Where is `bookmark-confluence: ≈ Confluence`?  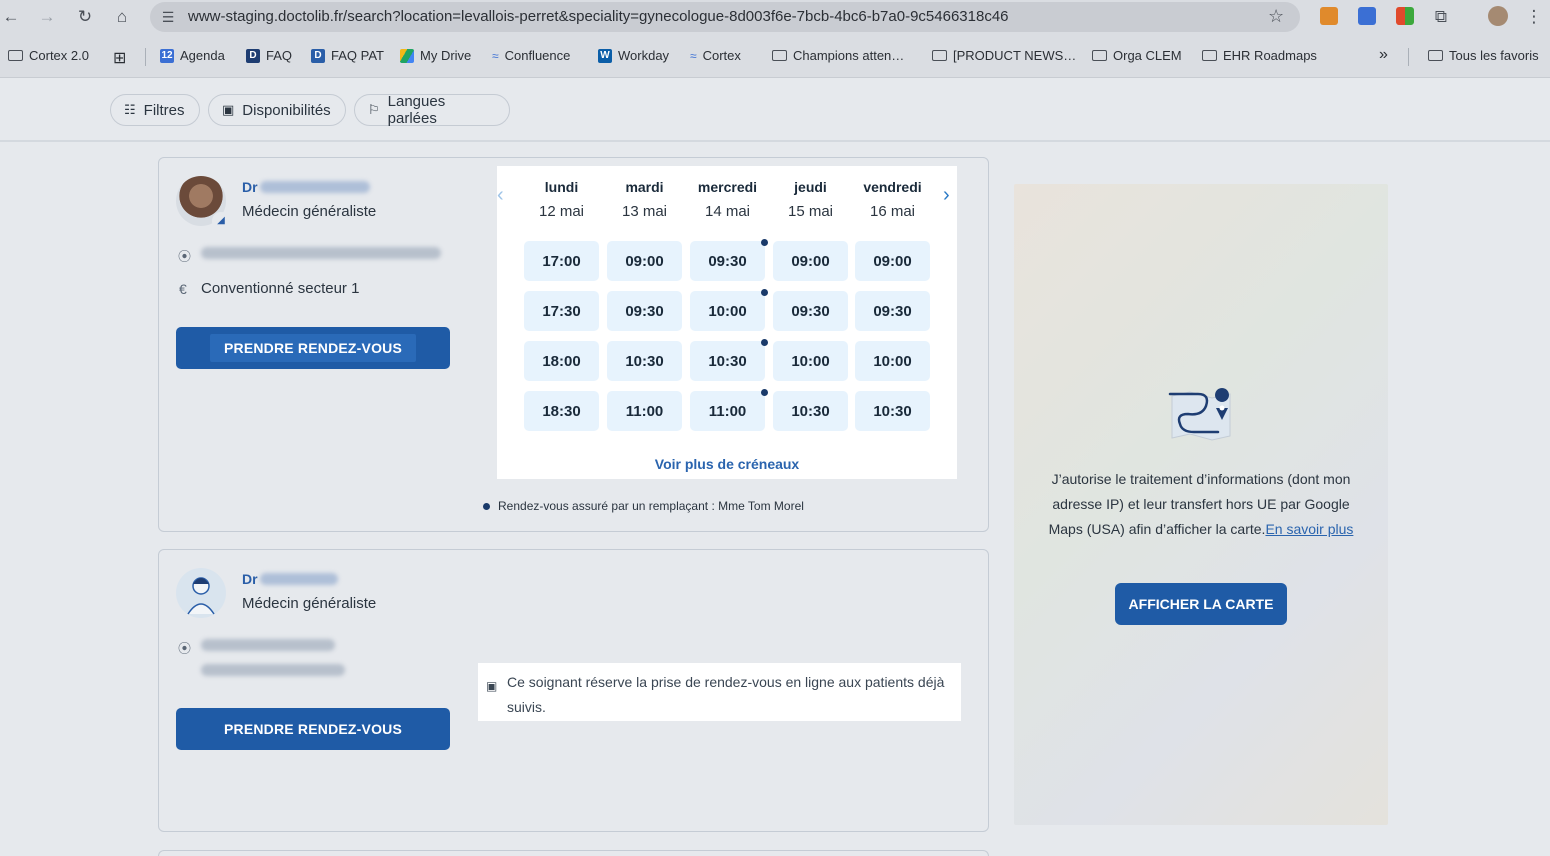
bookmark-confluence: ≈ Confluence is located at coordinates (531, 55).